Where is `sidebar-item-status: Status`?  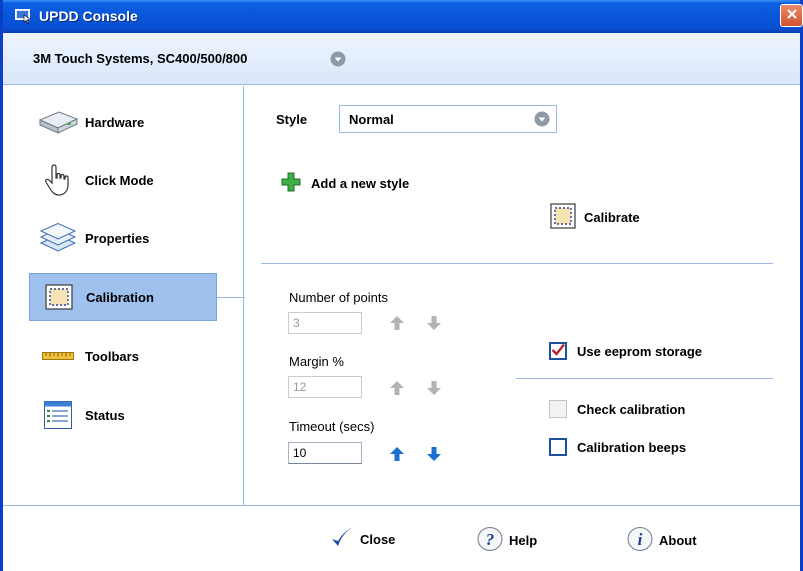 sidebar-item-status: Status is located at coordinates (123, 415).